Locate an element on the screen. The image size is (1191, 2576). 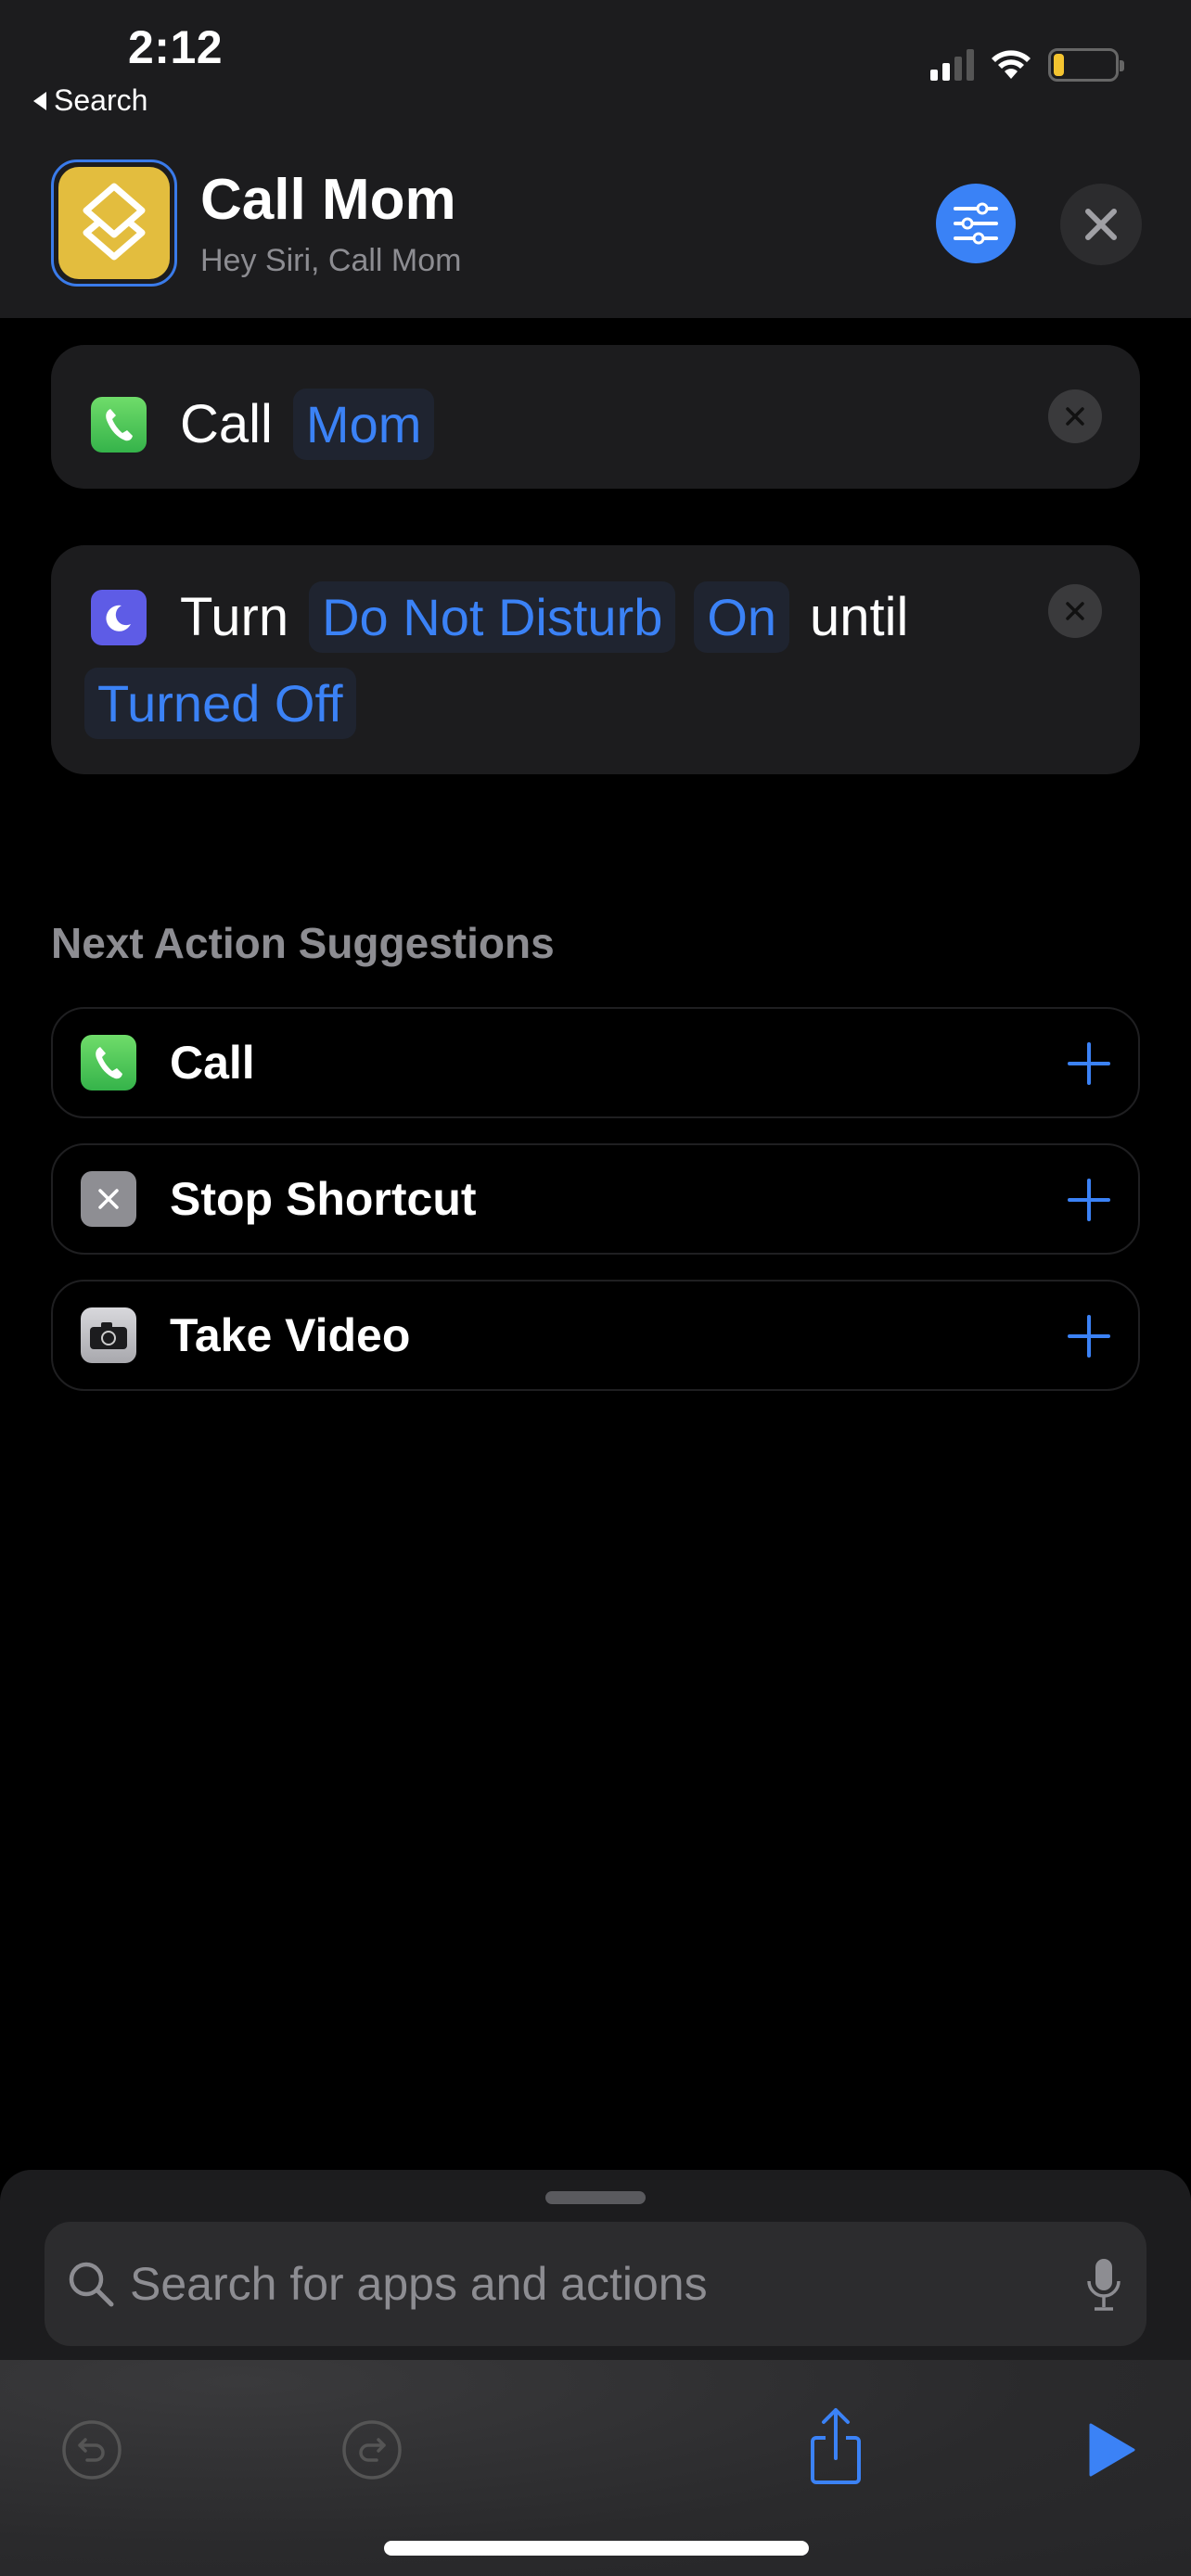
suggestion-item-stop-shortcut: Stop Shortcut is located at coordinates (595, 1199).